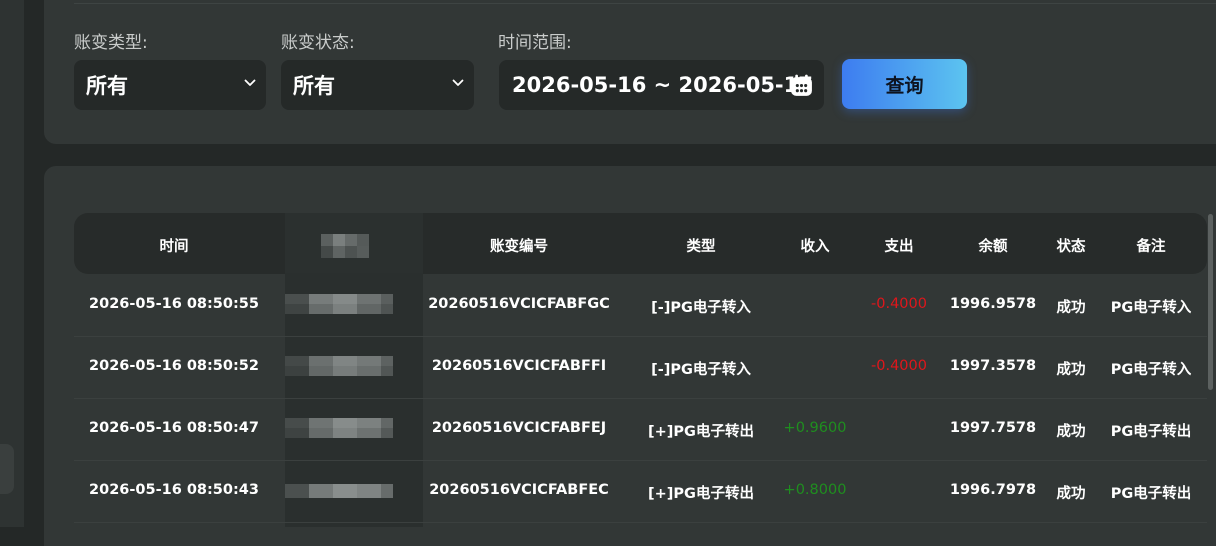  I want to click on cell-time: 2026-05-16 08:50:43, so click(174, 490).